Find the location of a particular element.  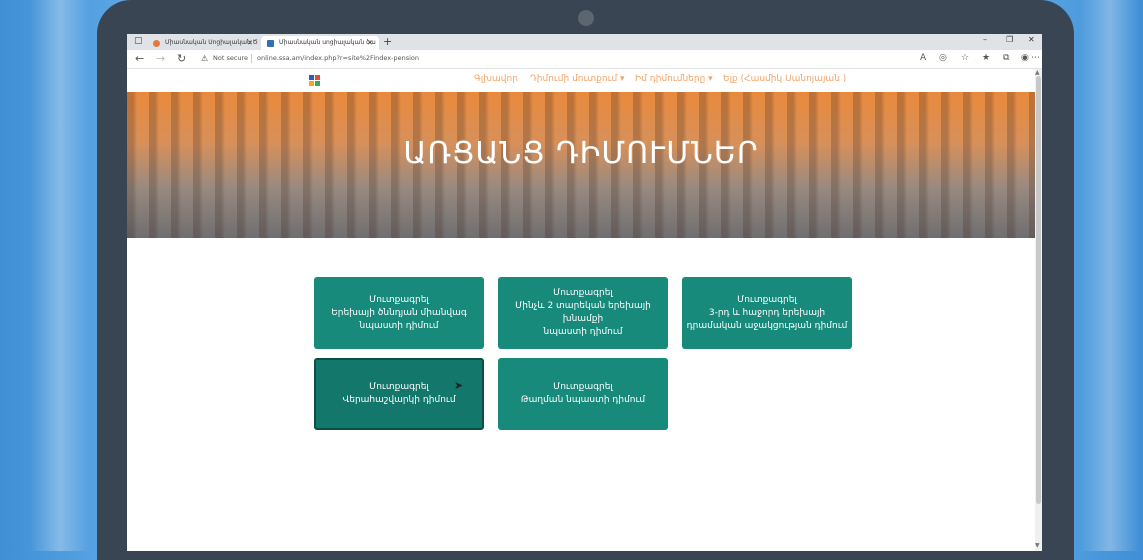

read-aloud-icon: A is located at coordinates (923, 58).